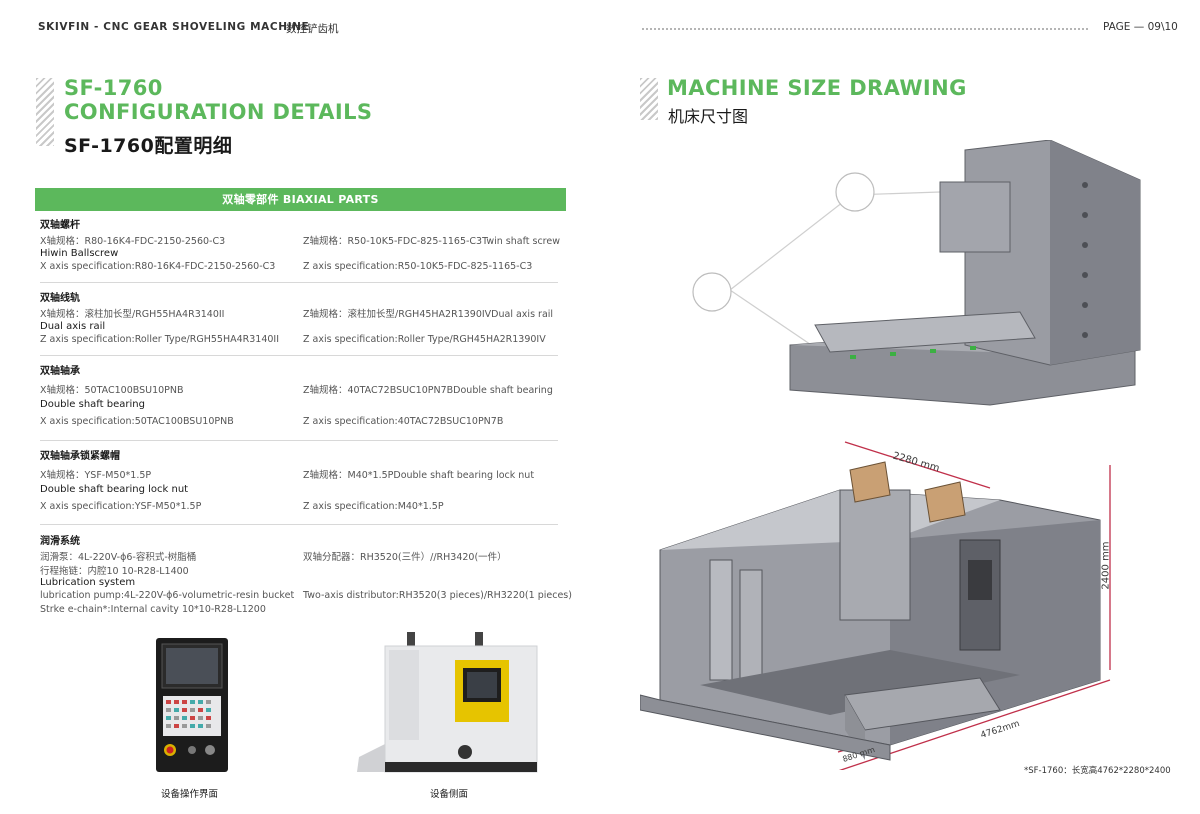 This screenshot has width=1200, height=814. I want to click on x-spec-cn: X轴规格：YSF-M50*1.5P, so click(96, 475).